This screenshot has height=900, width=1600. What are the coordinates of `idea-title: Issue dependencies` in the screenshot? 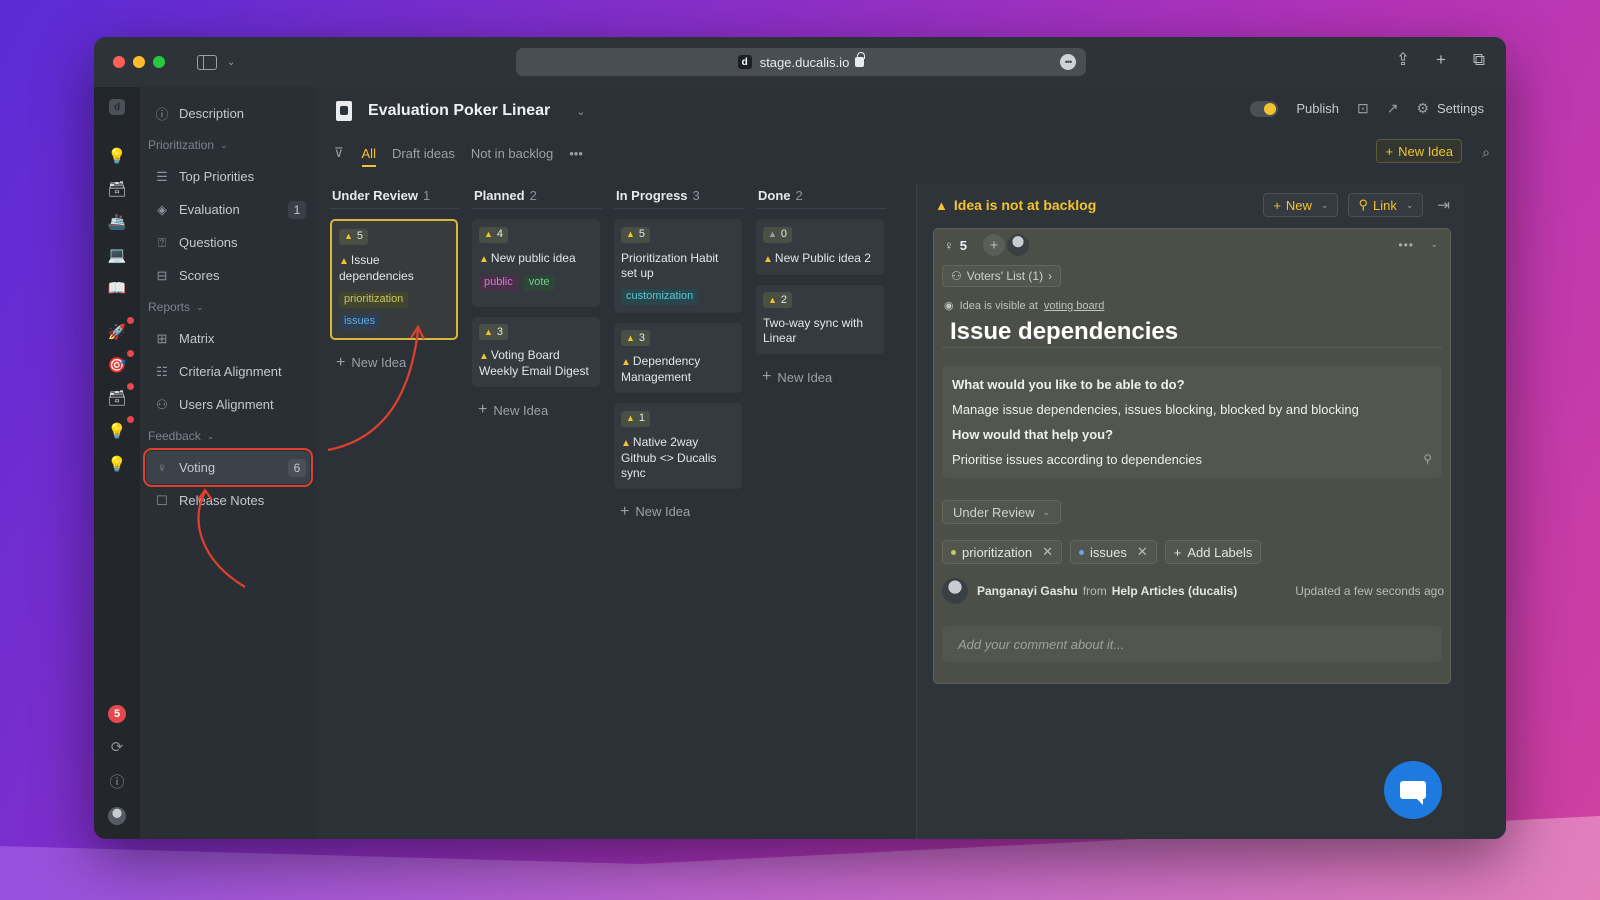 It's located at (1192, 332).